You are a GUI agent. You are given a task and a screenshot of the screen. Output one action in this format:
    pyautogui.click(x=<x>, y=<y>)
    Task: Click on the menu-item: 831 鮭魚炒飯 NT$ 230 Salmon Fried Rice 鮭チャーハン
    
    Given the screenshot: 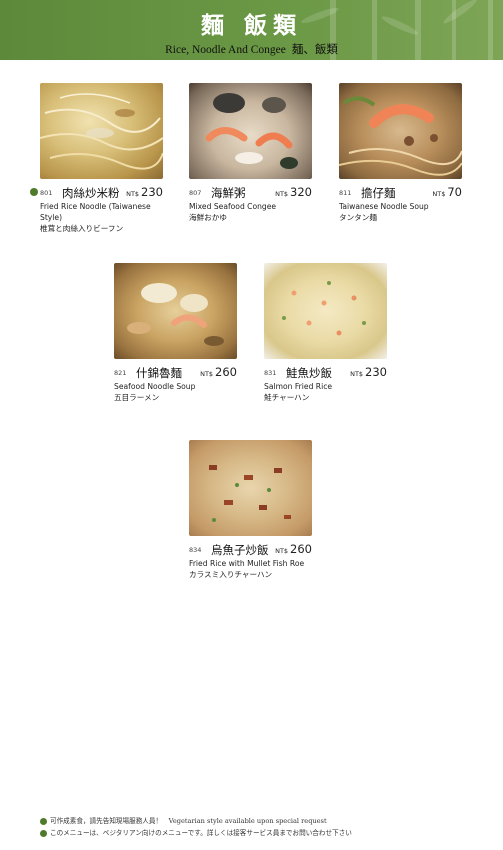 What is the action you would take?
    pyautogui.click(x=329, y=333)
    